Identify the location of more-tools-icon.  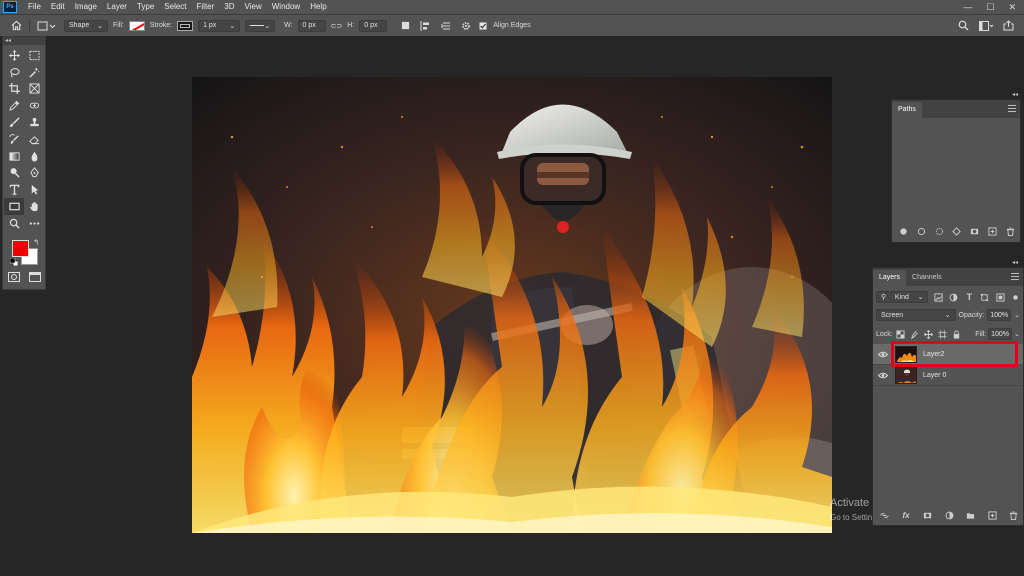
(34, 223).